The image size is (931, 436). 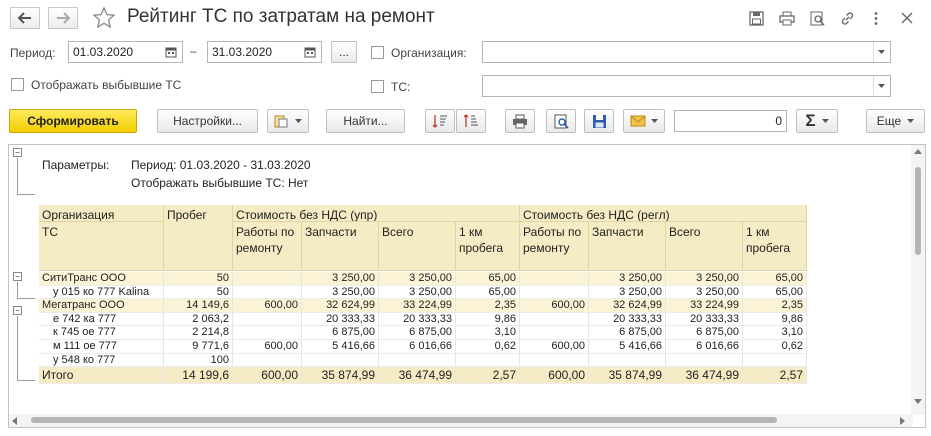 What do you see at coordinates (198, 376) in the screenshot?
I see `total-cell-mileage: 14 199,6` at bounding box center [198, 376].